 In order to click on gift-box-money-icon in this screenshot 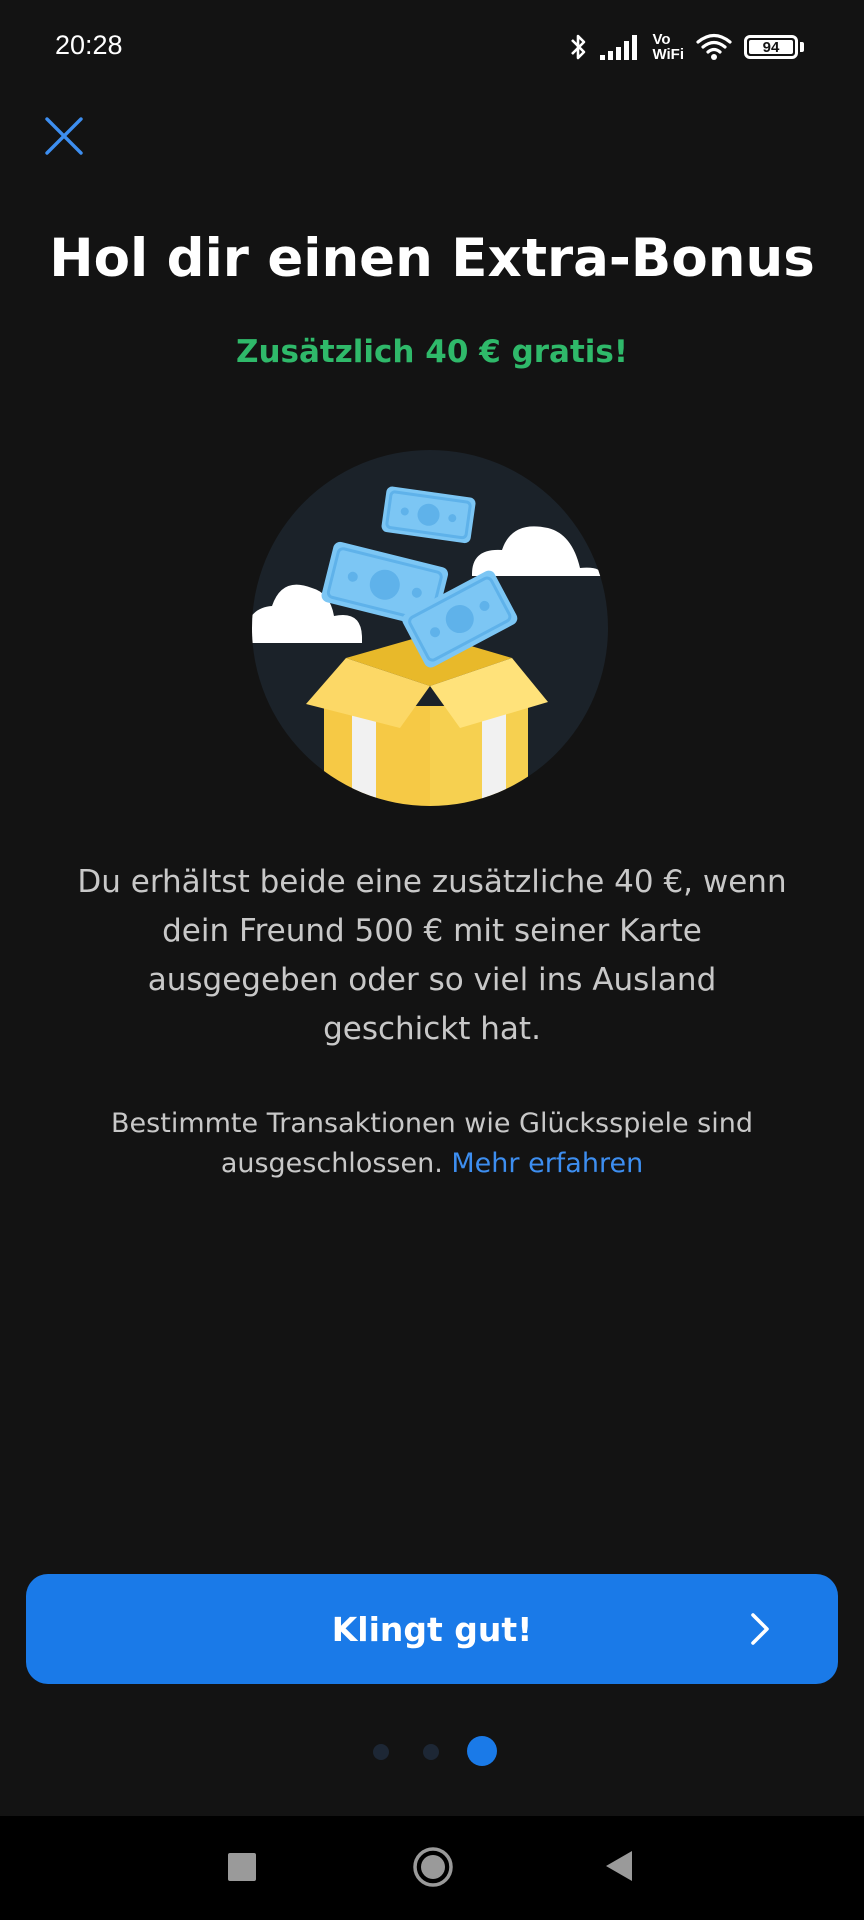, I will do `click(430, 628)`.